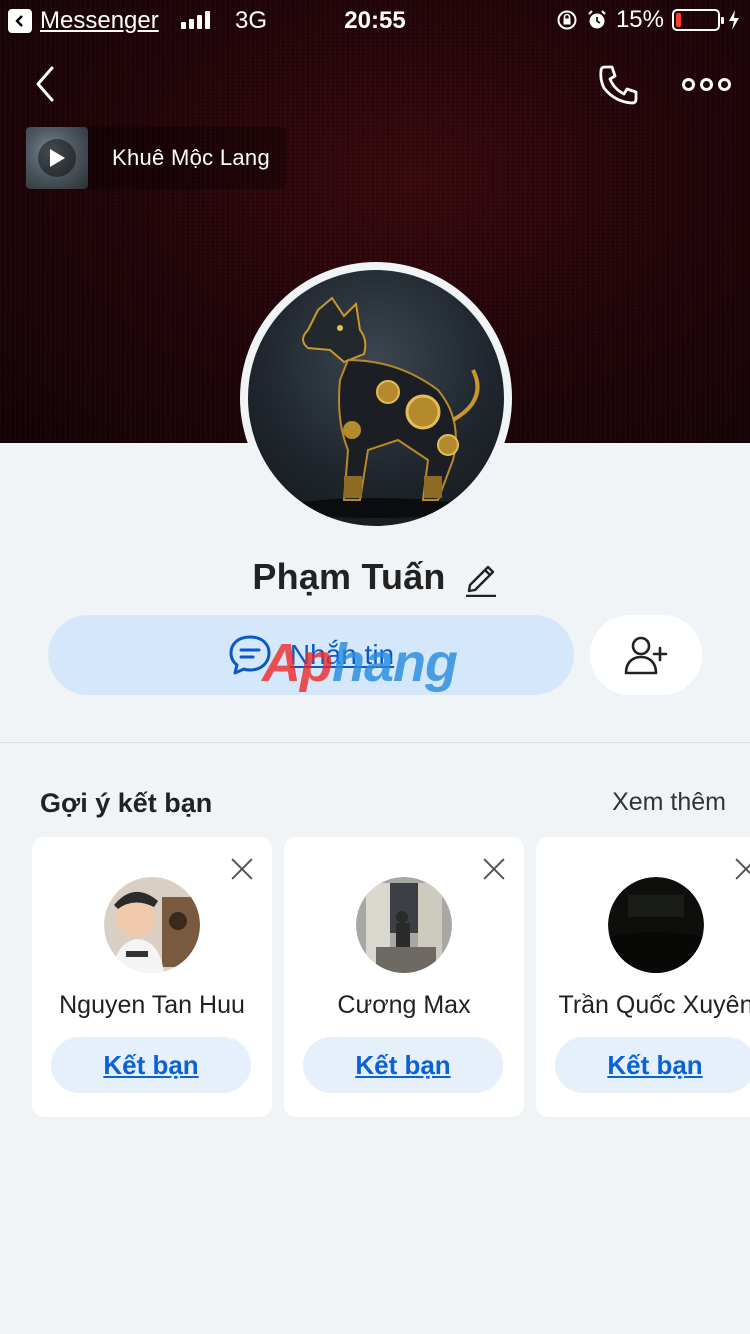  I want to click on suggestion-card: Cương Max Kết bạn, so click(404, 977).